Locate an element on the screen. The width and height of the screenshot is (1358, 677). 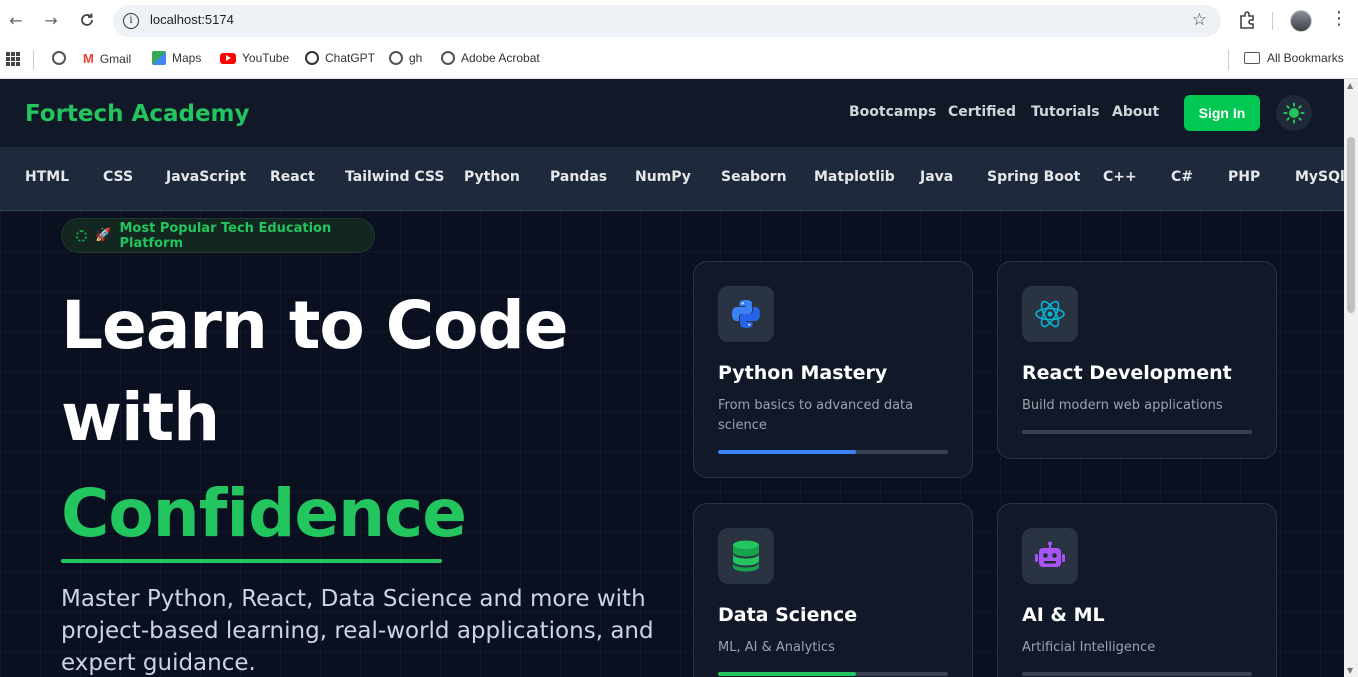
card-title: React Development is located at coordinates (1127, 373).